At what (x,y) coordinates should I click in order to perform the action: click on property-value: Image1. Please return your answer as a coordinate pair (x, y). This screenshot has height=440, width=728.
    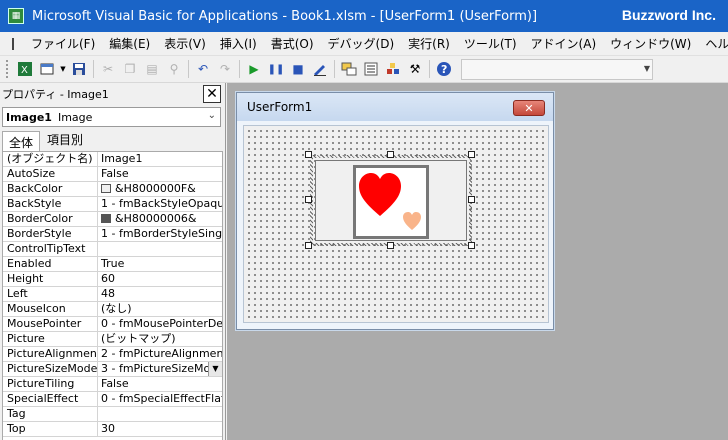
    Looking at the image, I should click on (160, 159).